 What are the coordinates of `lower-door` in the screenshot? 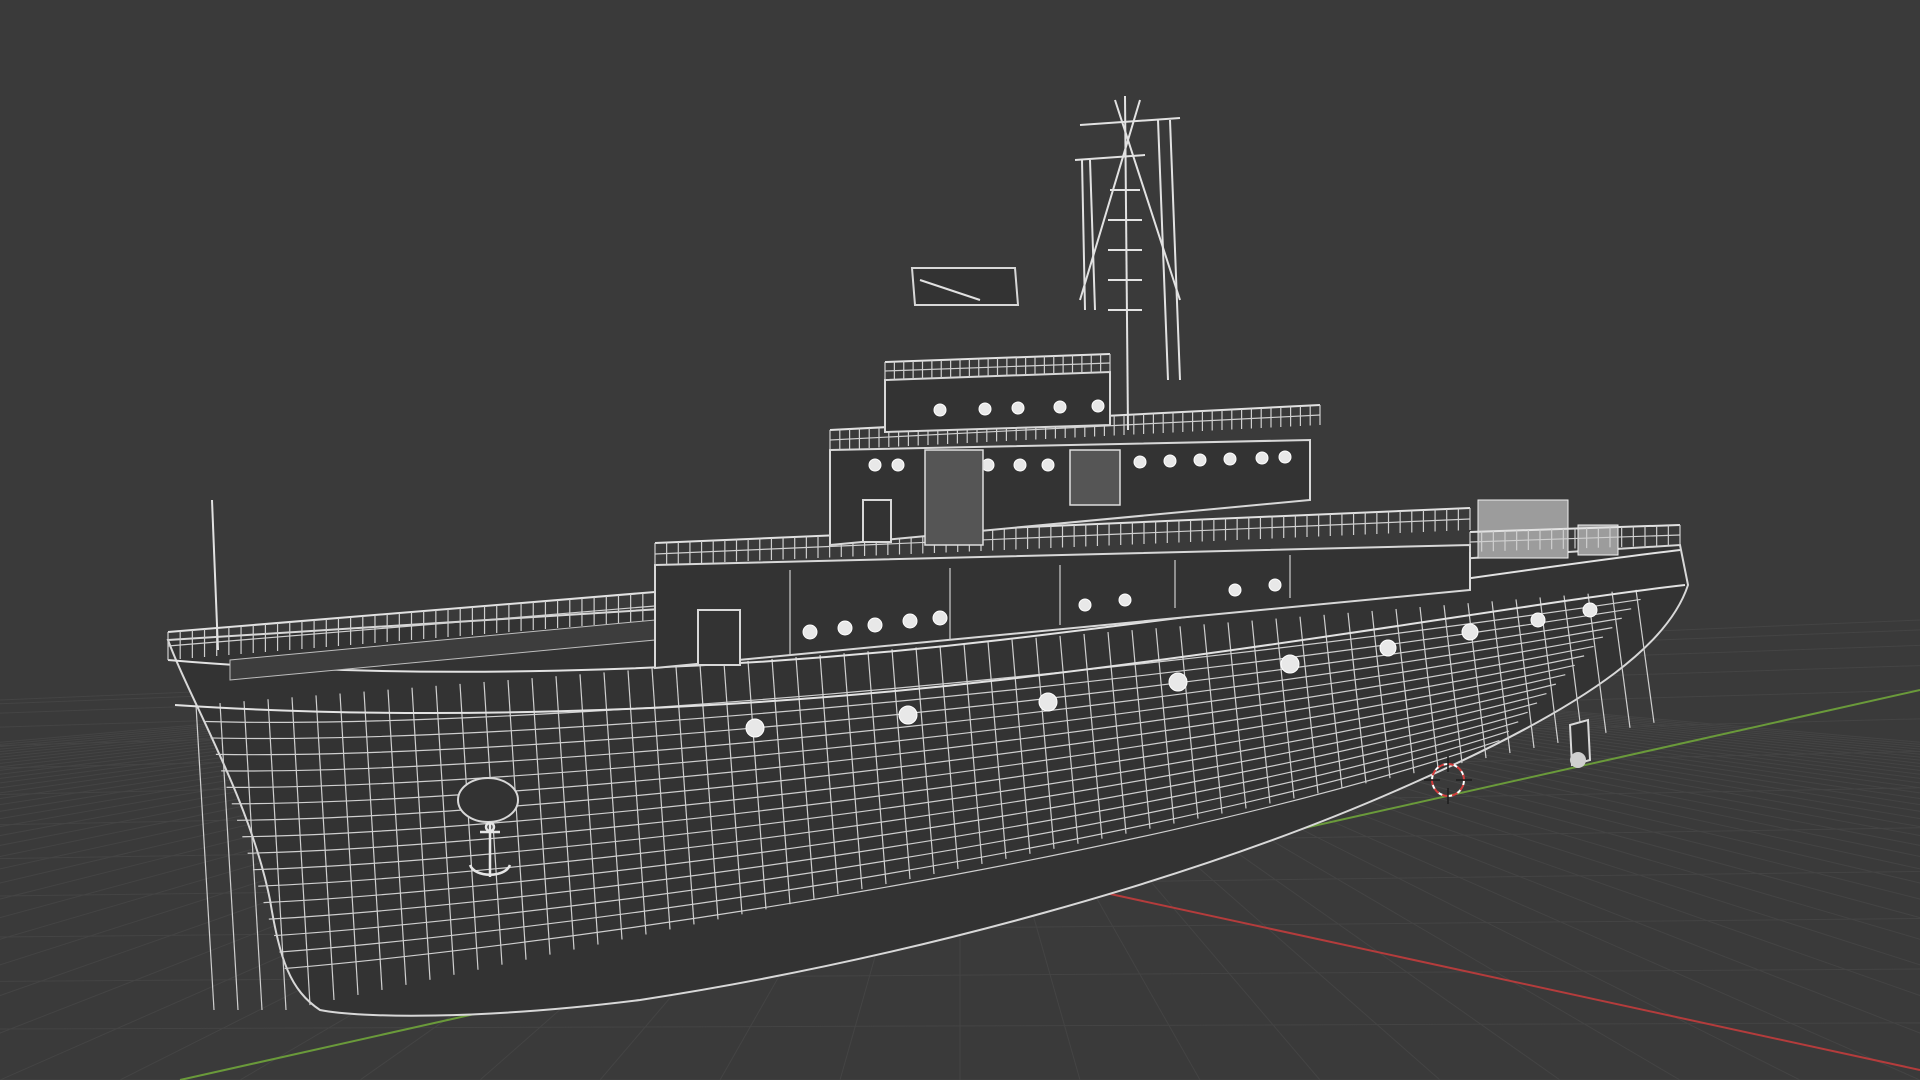 It's located at (719, 637).